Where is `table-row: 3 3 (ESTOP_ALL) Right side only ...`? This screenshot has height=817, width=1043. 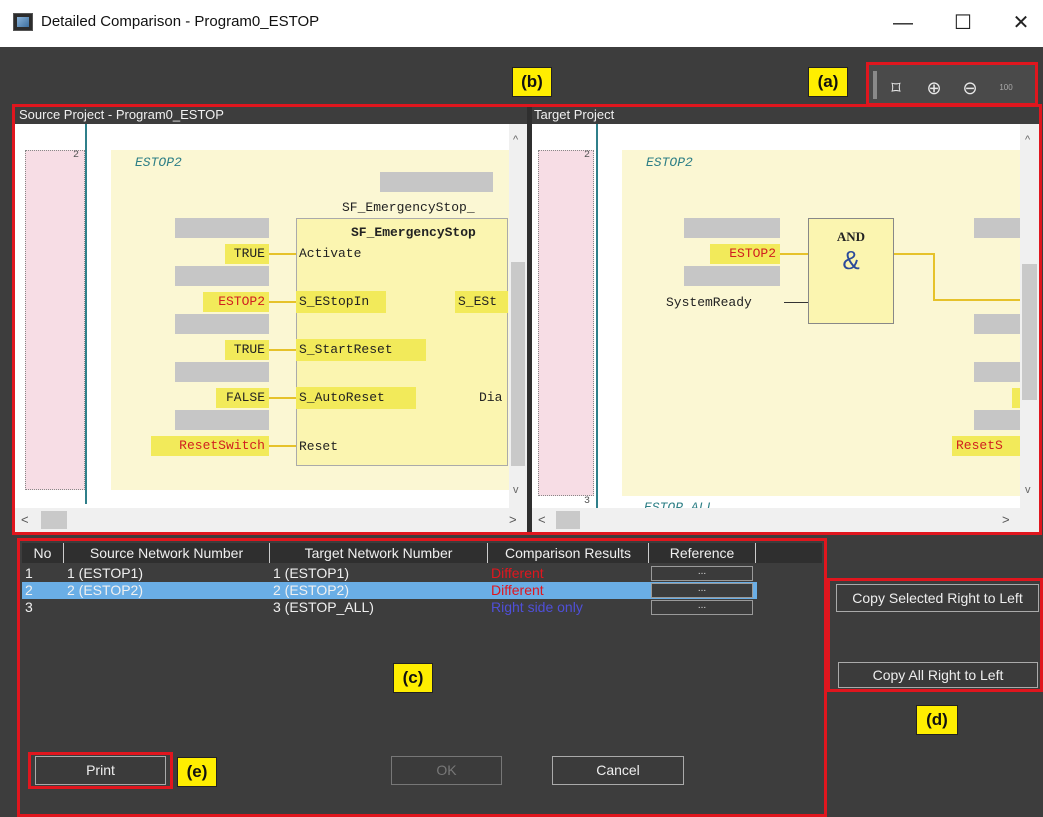 table-row: 3 3 (ESTOP_ALL) Right side only ... is located at coordinates (389, 607).